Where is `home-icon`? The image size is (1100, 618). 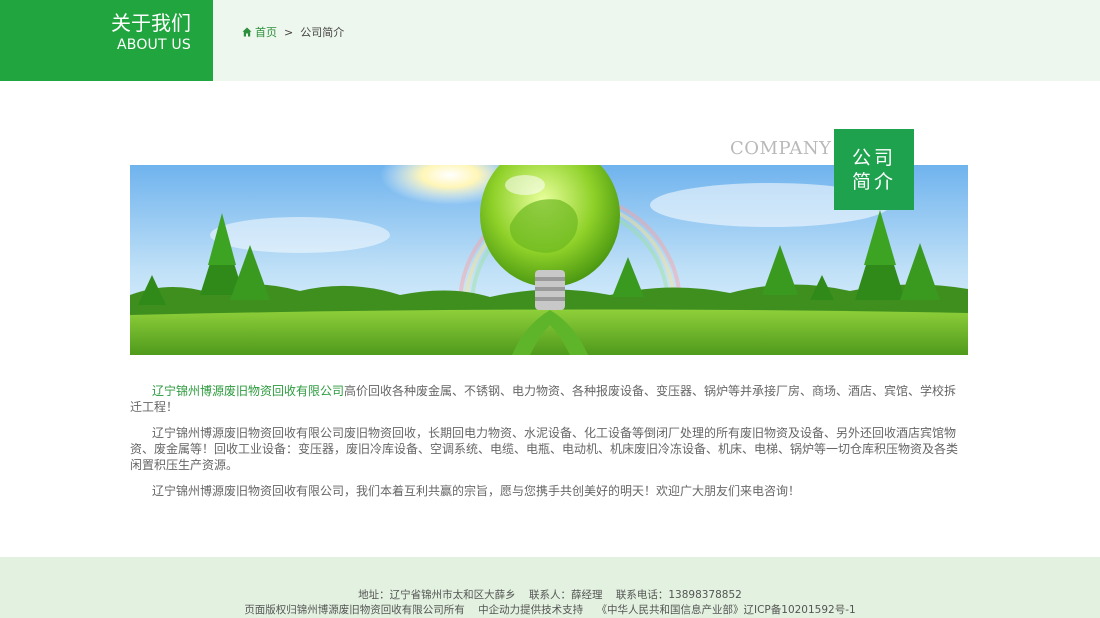
home-icon is located at coordinates (247, 32).